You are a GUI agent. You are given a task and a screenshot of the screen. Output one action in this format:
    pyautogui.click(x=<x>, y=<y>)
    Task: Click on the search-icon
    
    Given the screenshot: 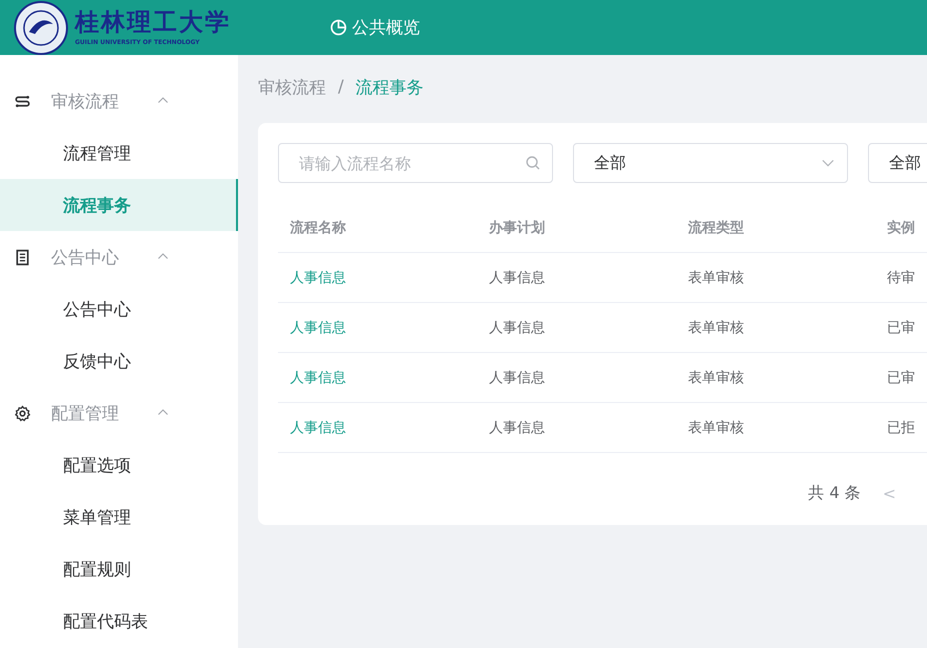 What is the action you would take?
    pyautogui.click(x=533, y=163)
    